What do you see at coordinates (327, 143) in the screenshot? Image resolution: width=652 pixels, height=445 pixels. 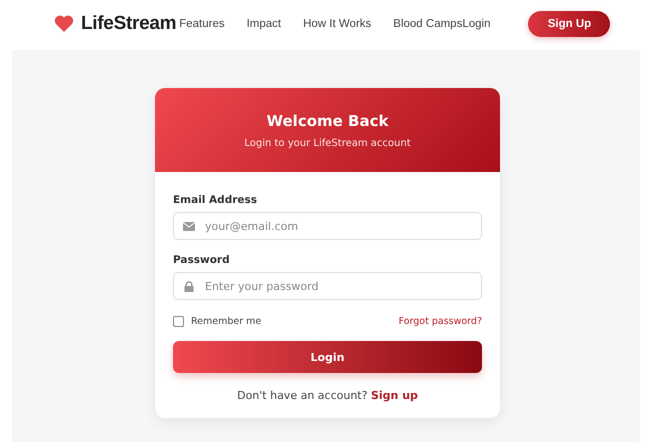 I see `card-subtitle: Login to your LifeStream account` at bounding box center [327, 143].